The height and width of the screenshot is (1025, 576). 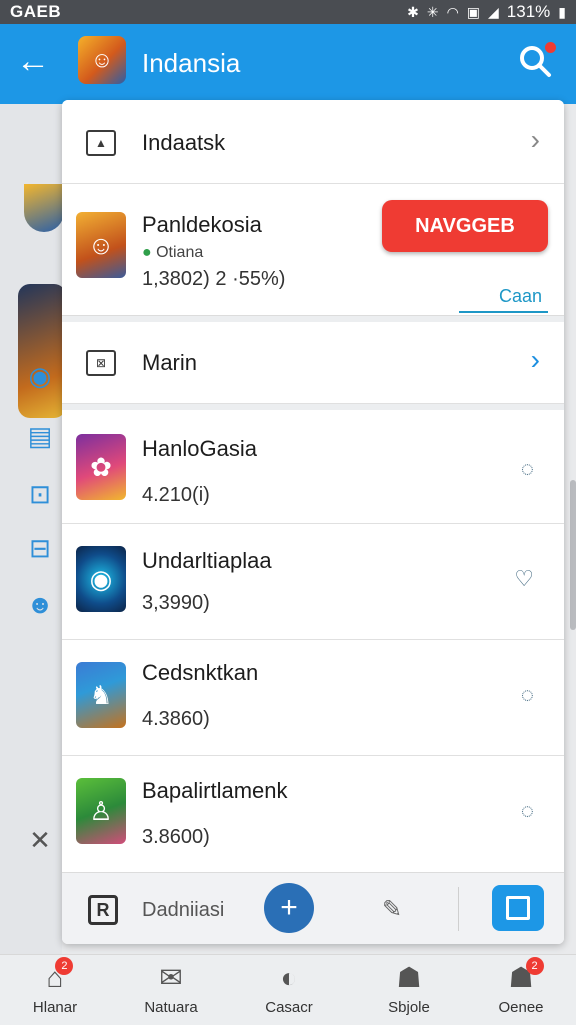 I want to click on game-thumbnail: ◉, so click(x=101, y=579).